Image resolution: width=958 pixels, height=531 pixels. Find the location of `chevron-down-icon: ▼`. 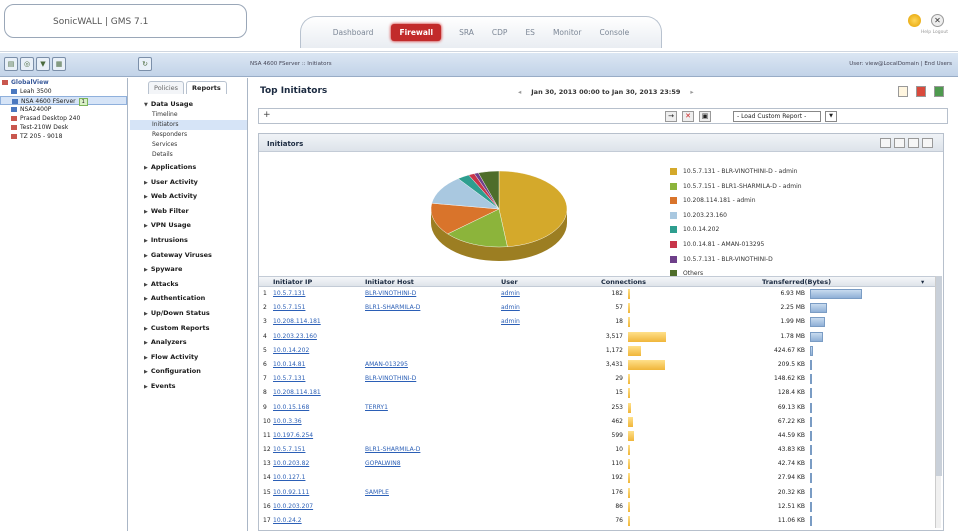

chevron-down-icon: ▼ is located at coordinates (831, 116).